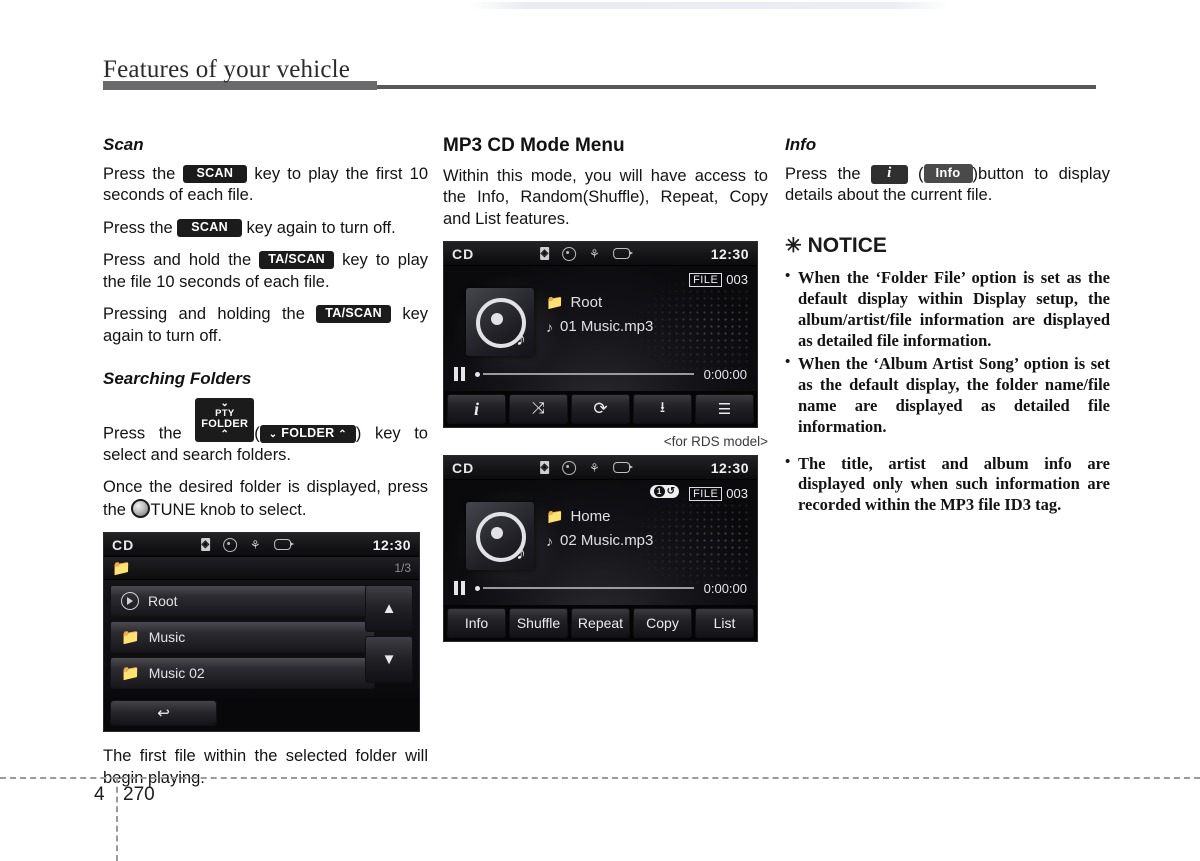  Describe the element at coordinates (947, 245) in the screenshot. I see `notice-heading: ✳ NOTICE` at that location.